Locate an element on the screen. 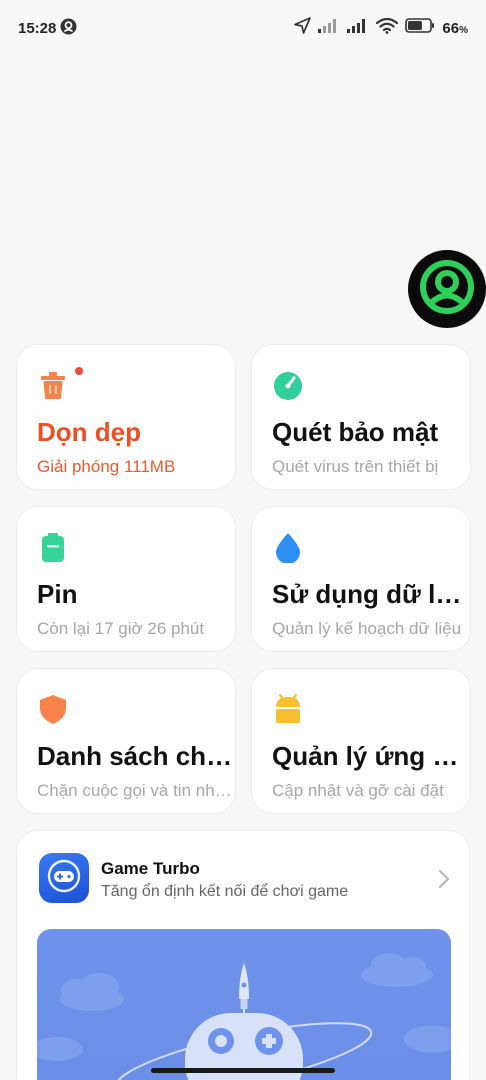 The height and width of the screenshot is (1080, 486). status-right: 66% is located at coordinates (381, 28).